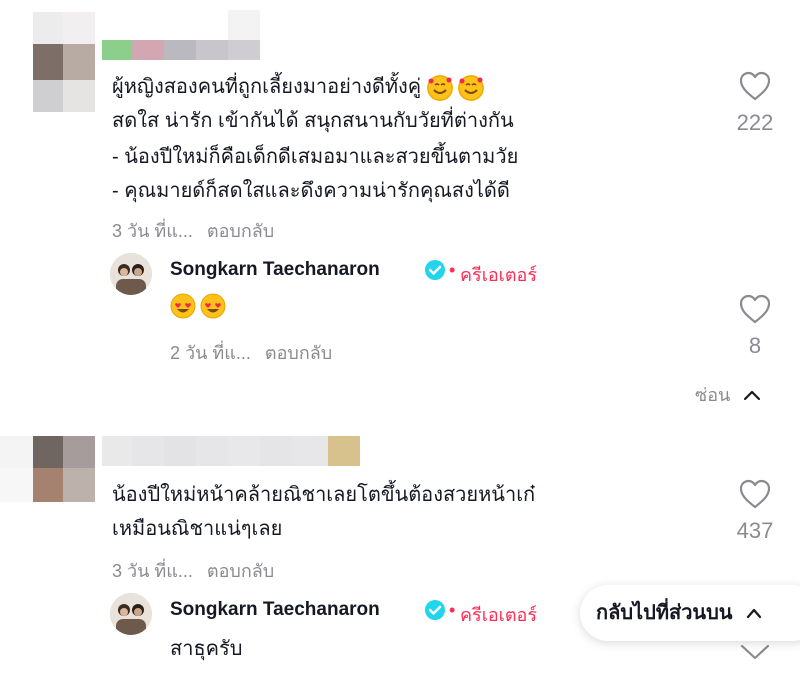  I want to click on back-to-top-label: กลับไปที่ส่วนบน, so click(664, 613).